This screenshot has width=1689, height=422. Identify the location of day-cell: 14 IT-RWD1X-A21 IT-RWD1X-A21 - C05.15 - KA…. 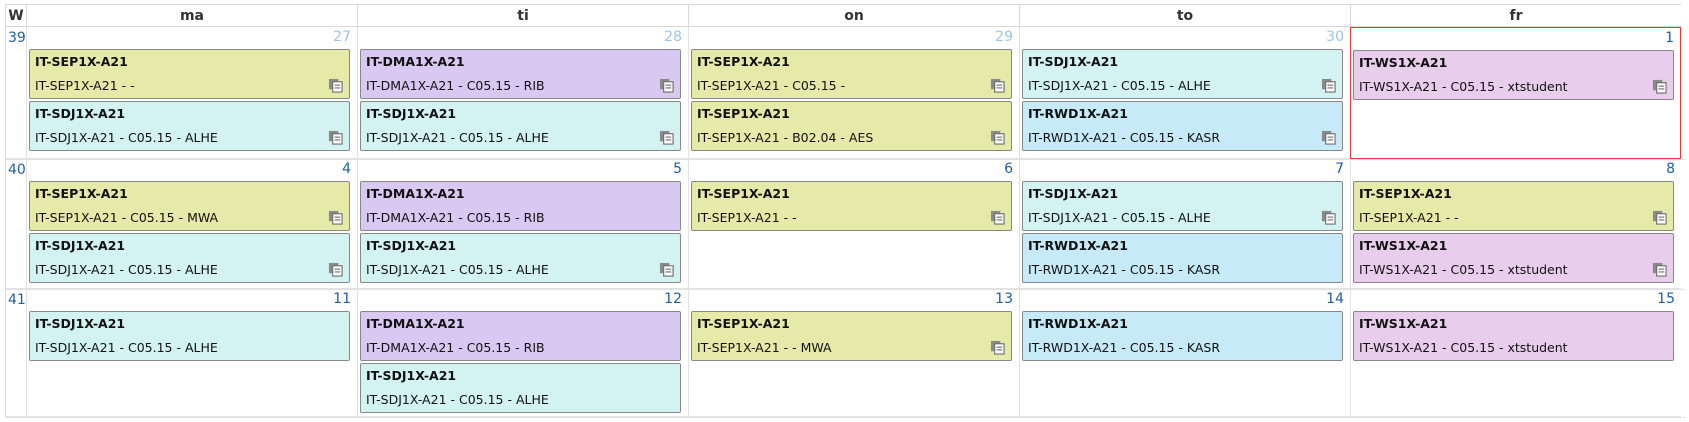
(1184, 353).